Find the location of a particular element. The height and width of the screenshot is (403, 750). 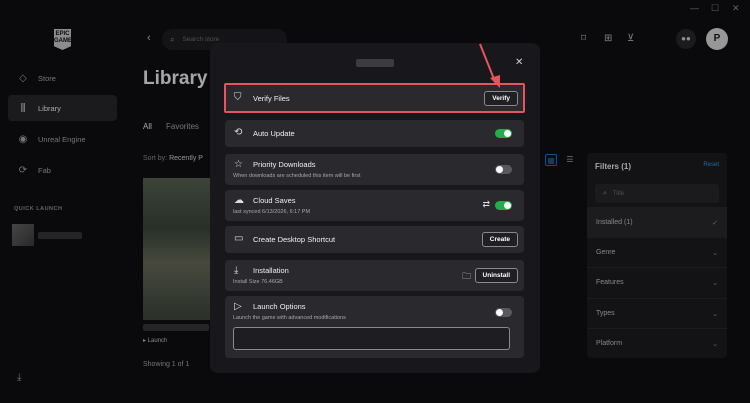

launch-arguments-input is located at coordinates (371, 338).